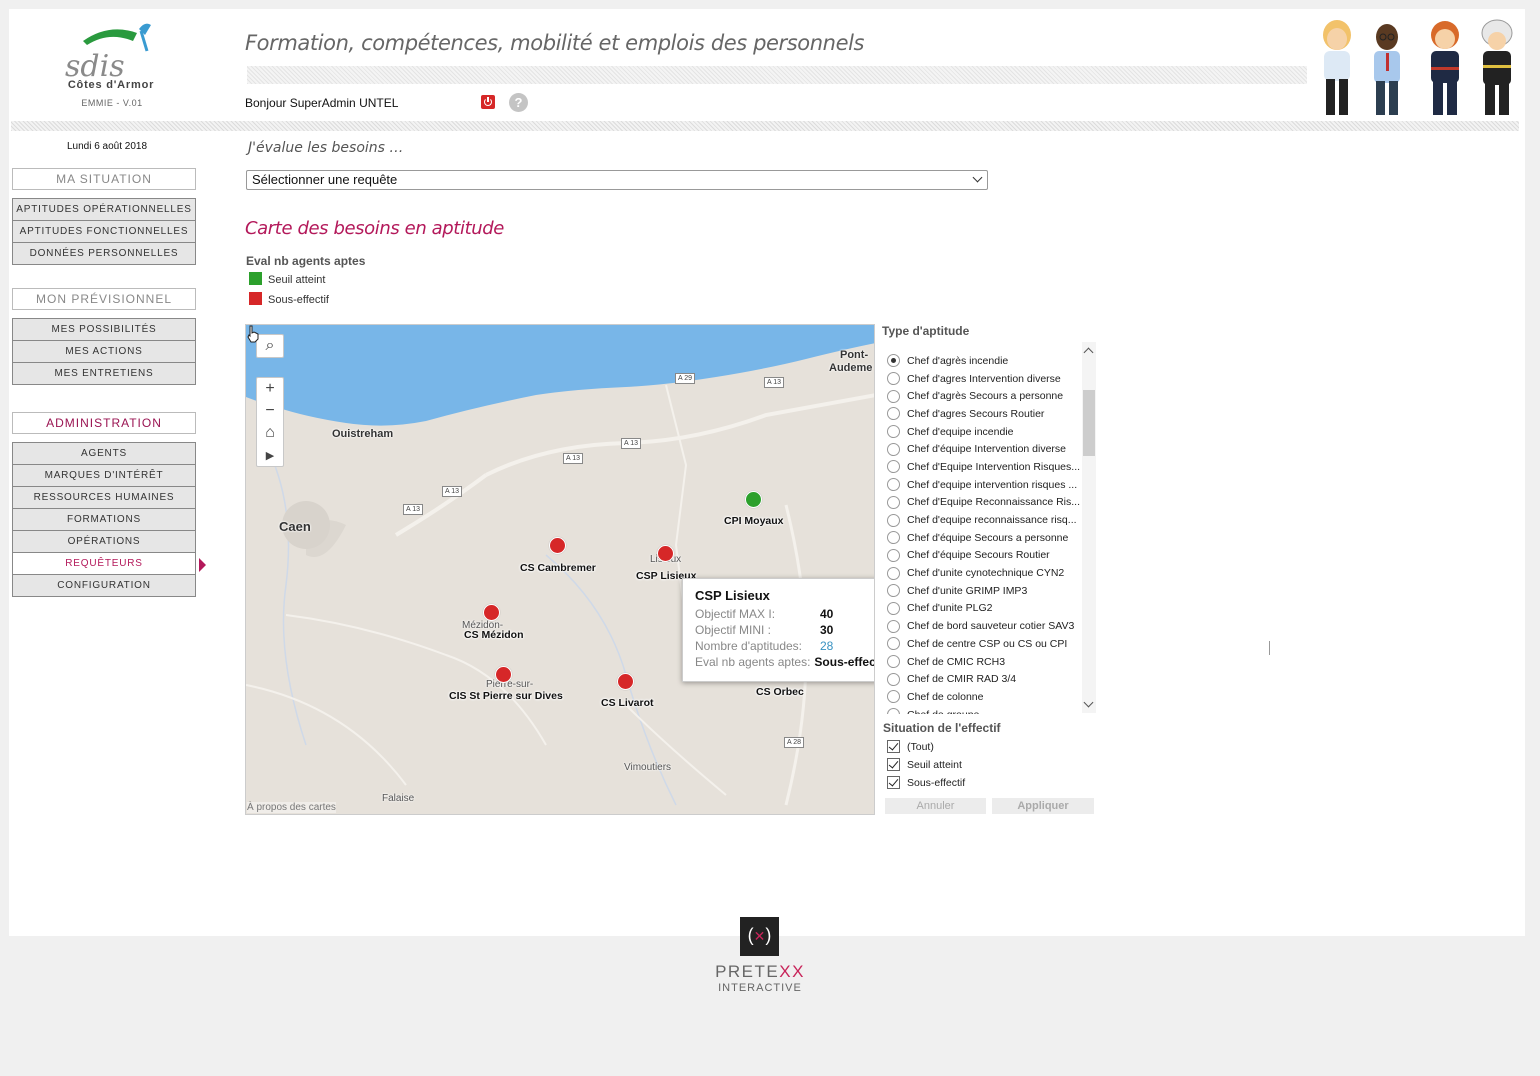 The height and width of the screenshot is (1076, 1540). I want to click on option-label: Chef de centre CSP ou CS ou CPI, so click(987, 643).